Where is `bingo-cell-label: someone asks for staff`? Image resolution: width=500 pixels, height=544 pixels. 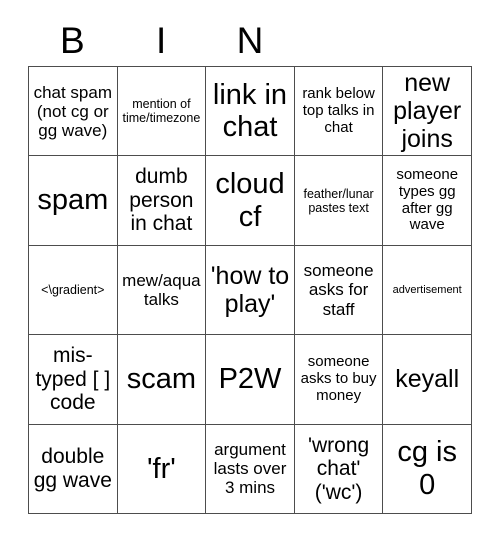 bingo-cell-label: someone asks for staff is located at coordinates (338, 290).